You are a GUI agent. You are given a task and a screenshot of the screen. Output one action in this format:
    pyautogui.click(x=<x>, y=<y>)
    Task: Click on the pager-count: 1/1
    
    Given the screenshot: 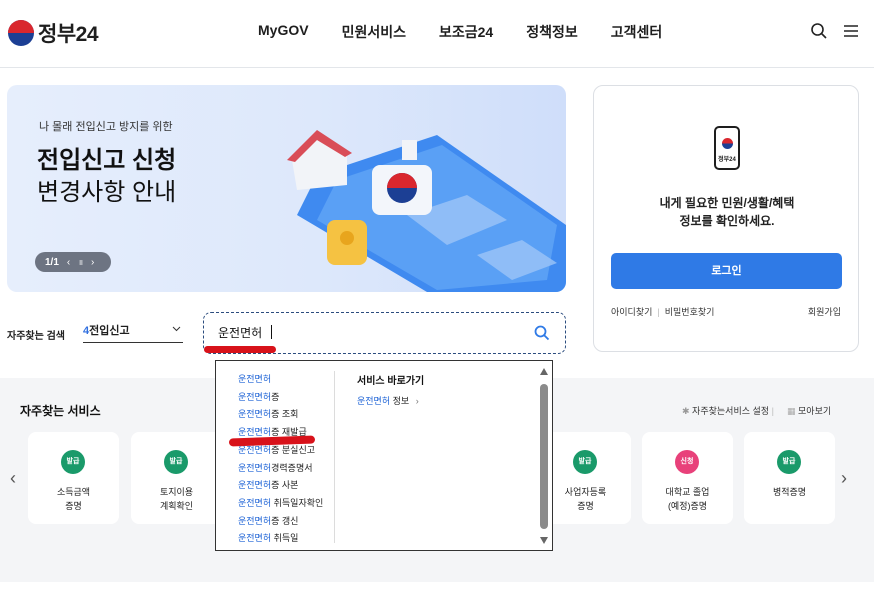 What is the action you would take?
    pyautogui.click(x=52, y=262)
    